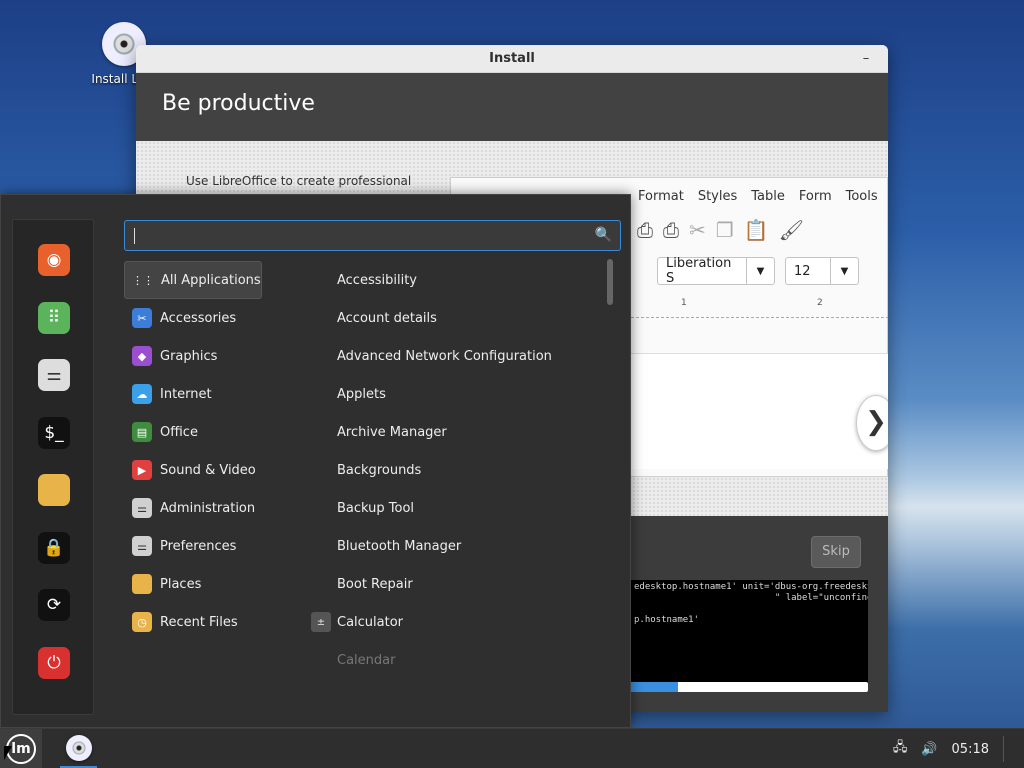  What do you see at coordinates (299, 181) in the screenshot?
I see `slide-text: Use LibreOffice to create professional` at bounding box center [299, 181].